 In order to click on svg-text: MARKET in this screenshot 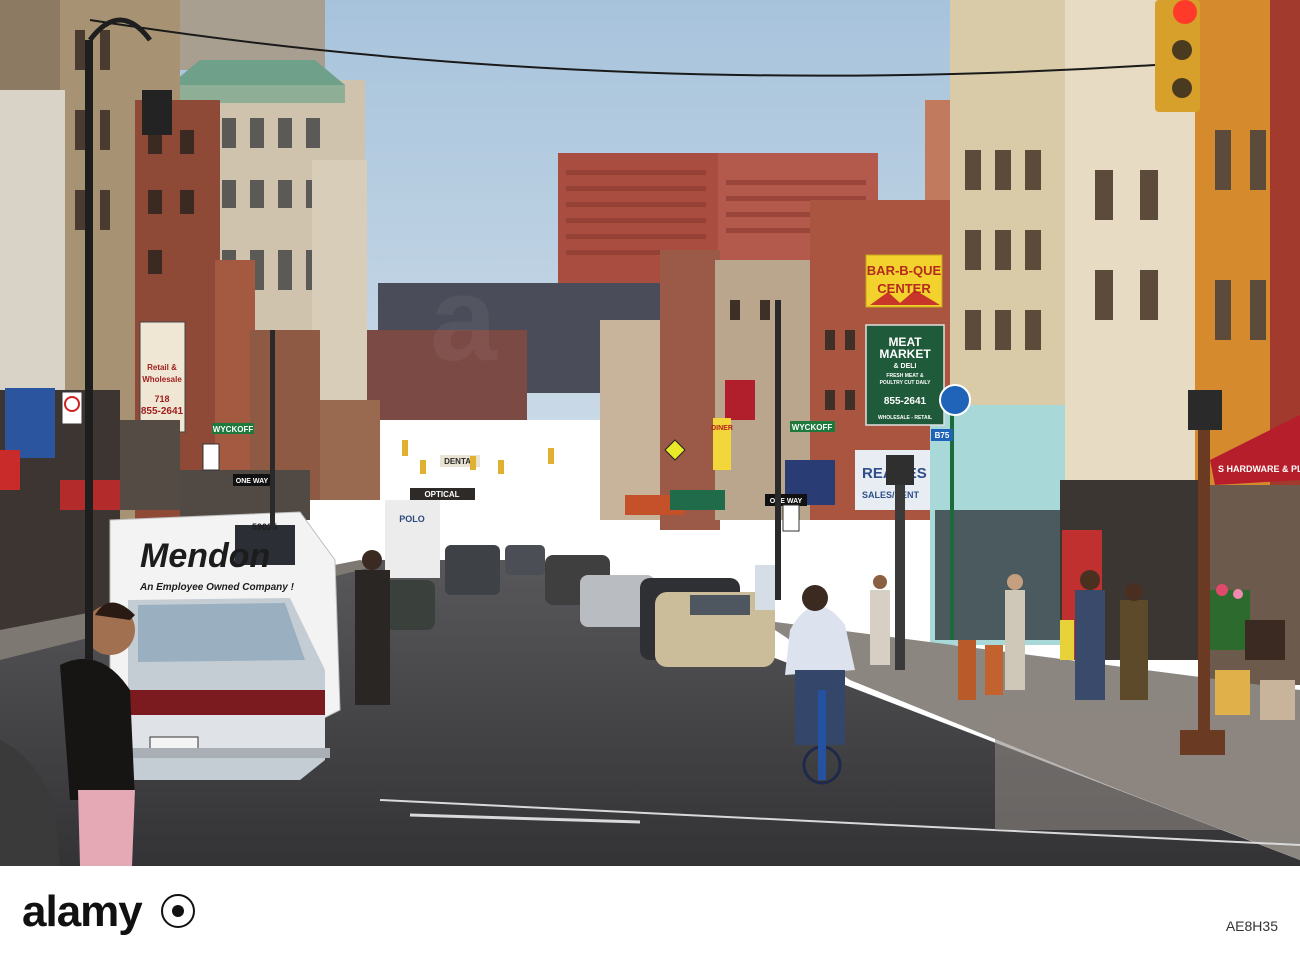, I will do `click(905, 354)`.